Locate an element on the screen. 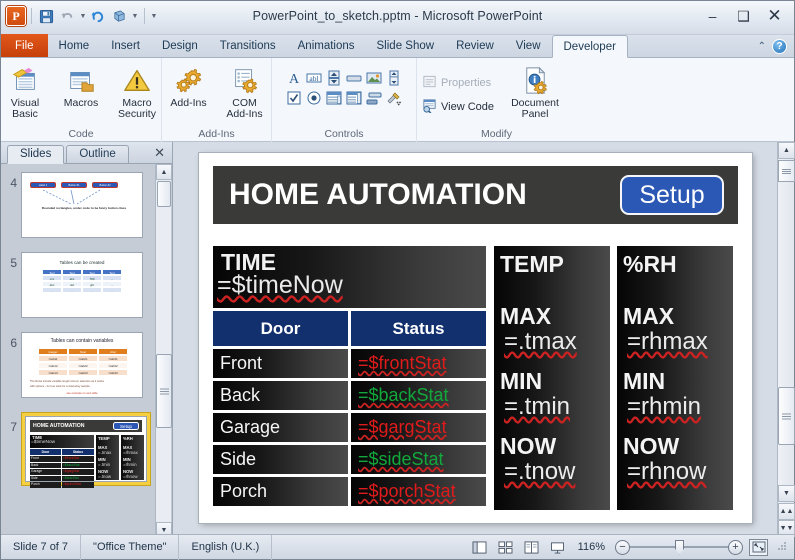 The width and height of the screenshot is (795, 560). tab-insert: Insert is located at coordinates (125, 46).